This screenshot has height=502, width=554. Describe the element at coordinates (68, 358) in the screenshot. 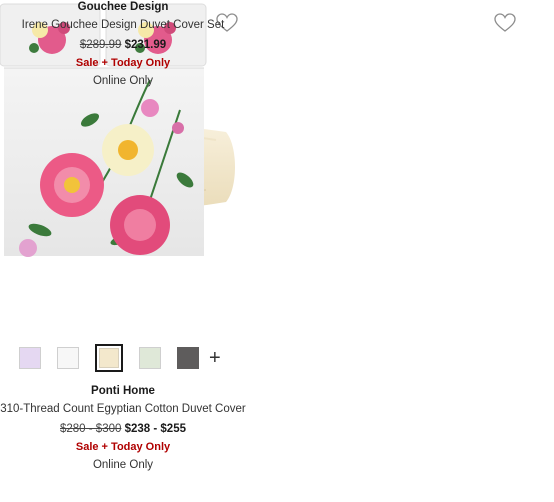

I see `swatch-white` at that location.